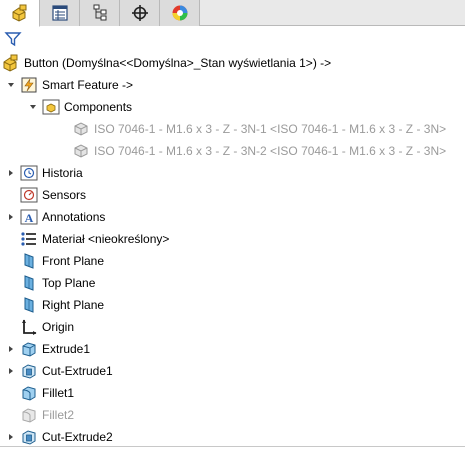 The image size is (465, 449). I want to click on tree-item-cut-extrude1: Cut-Extrude1, so click(59, 371).